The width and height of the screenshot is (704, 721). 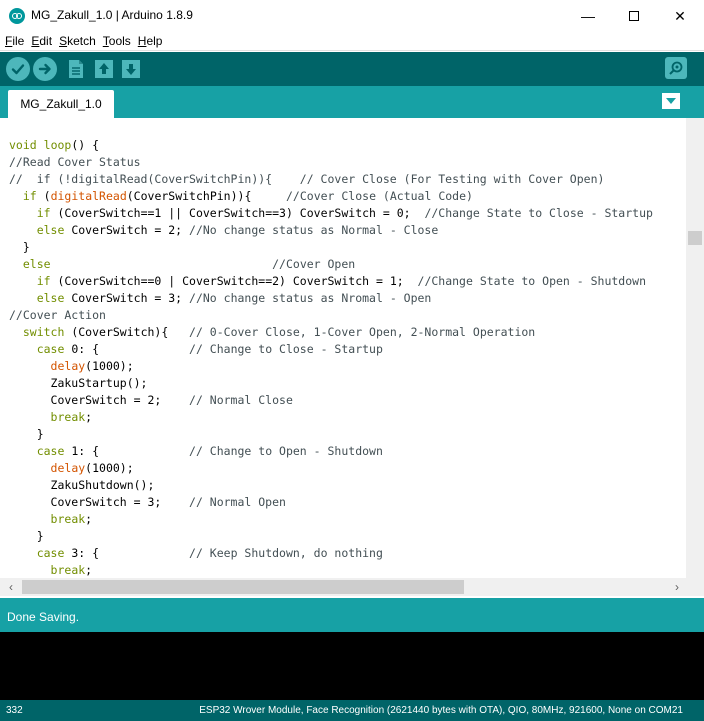 What do you see at coordinates (347, 485) in the screenshot?
I see `code-line: ZakuShutdown();` at bounding box center [347, 485].